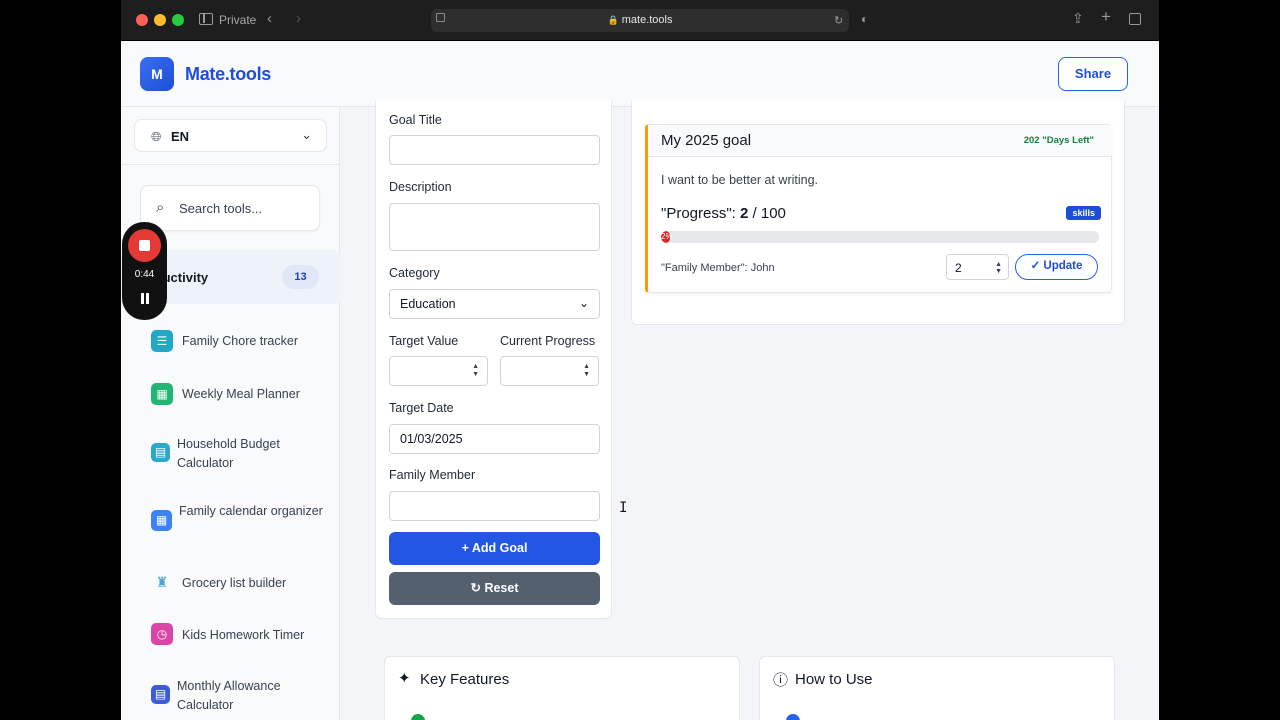 The height and width of the screenshot is (720, 1280). I want to click on step-number-icon, so click(793, 717).